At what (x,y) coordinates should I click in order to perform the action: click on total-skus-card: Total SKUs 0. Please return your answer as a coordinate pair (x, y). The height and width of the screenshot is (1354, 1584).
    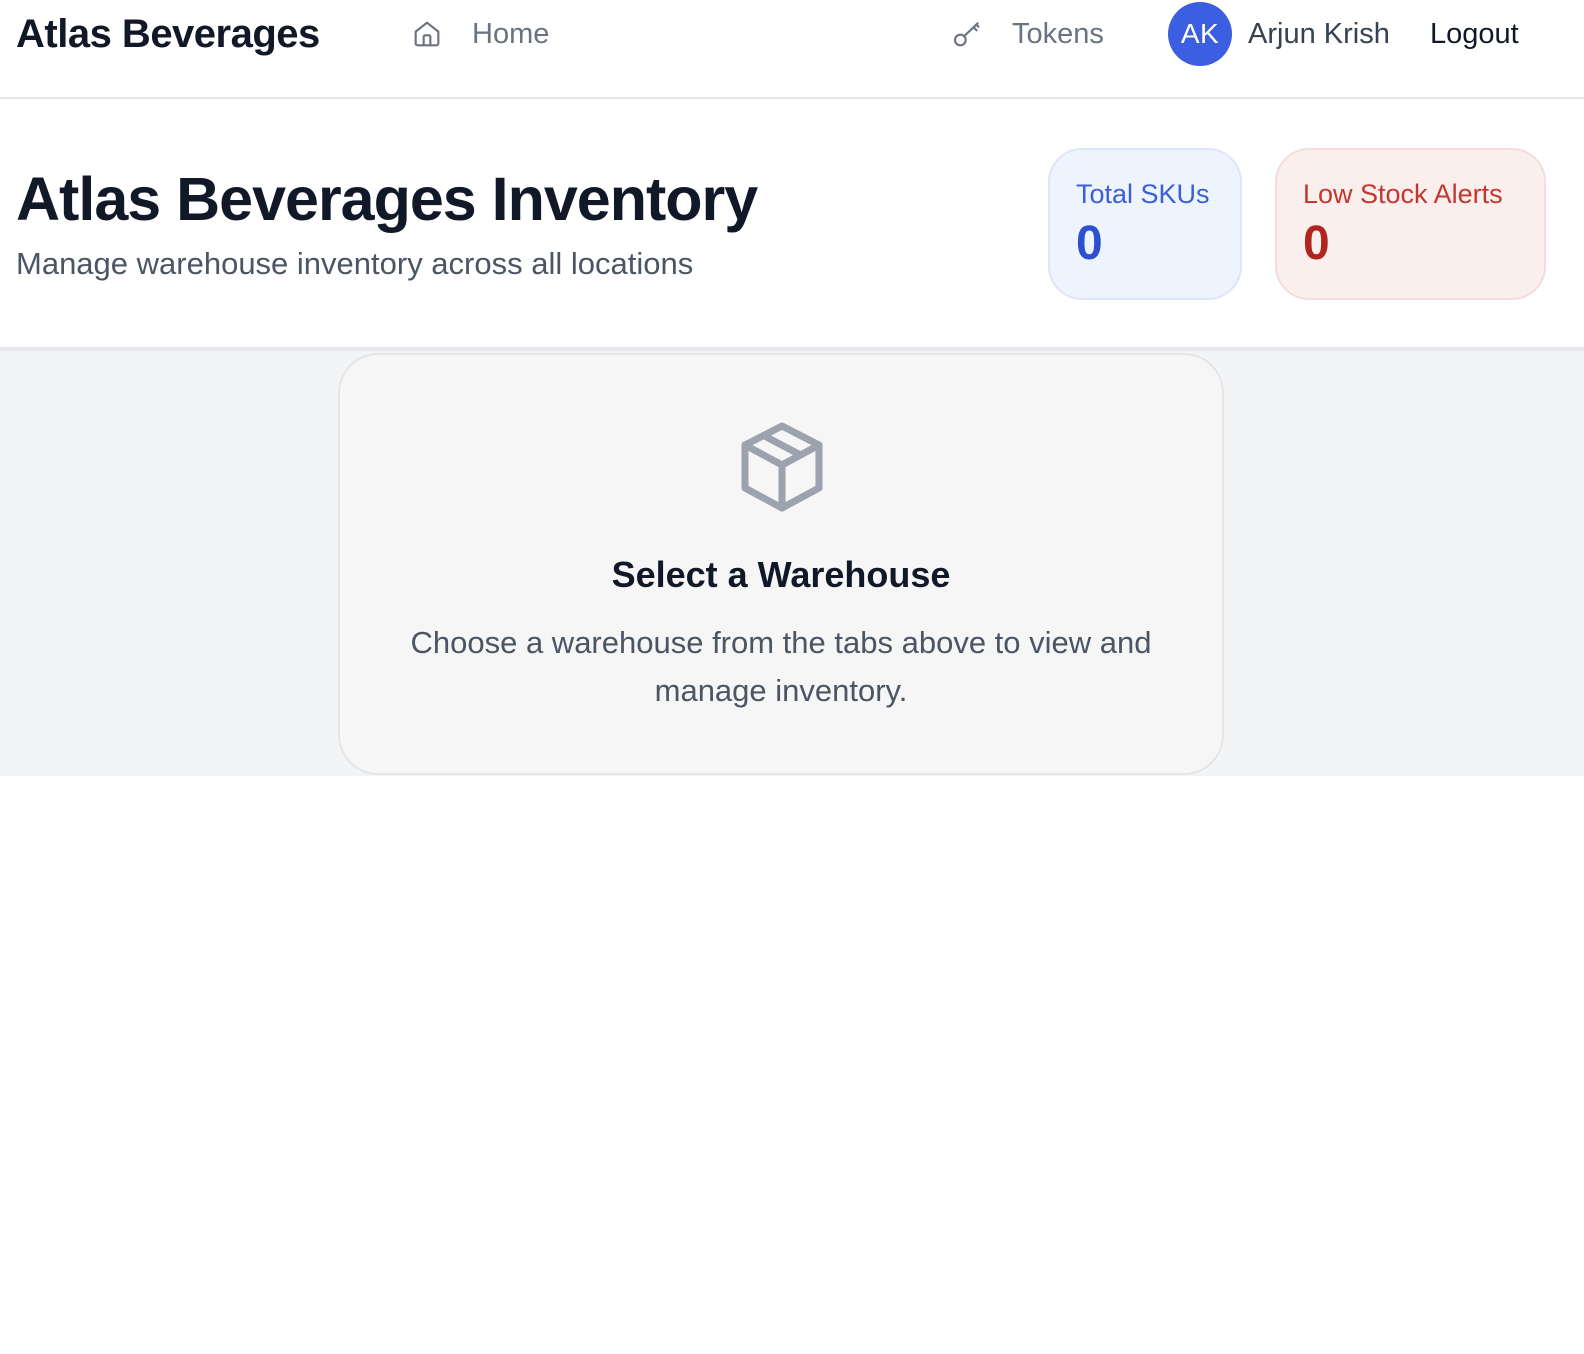
    Looking at the image, I should click on (1145, 224).